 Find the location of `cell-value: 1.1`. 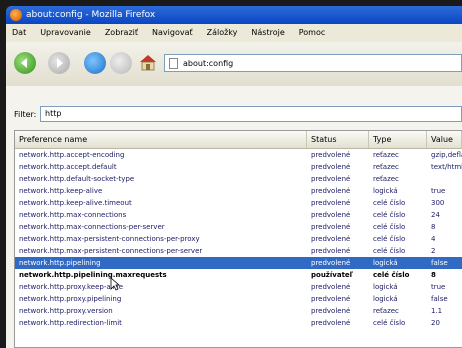

cell-value: 1.1 is located at coordinates (437, 311).